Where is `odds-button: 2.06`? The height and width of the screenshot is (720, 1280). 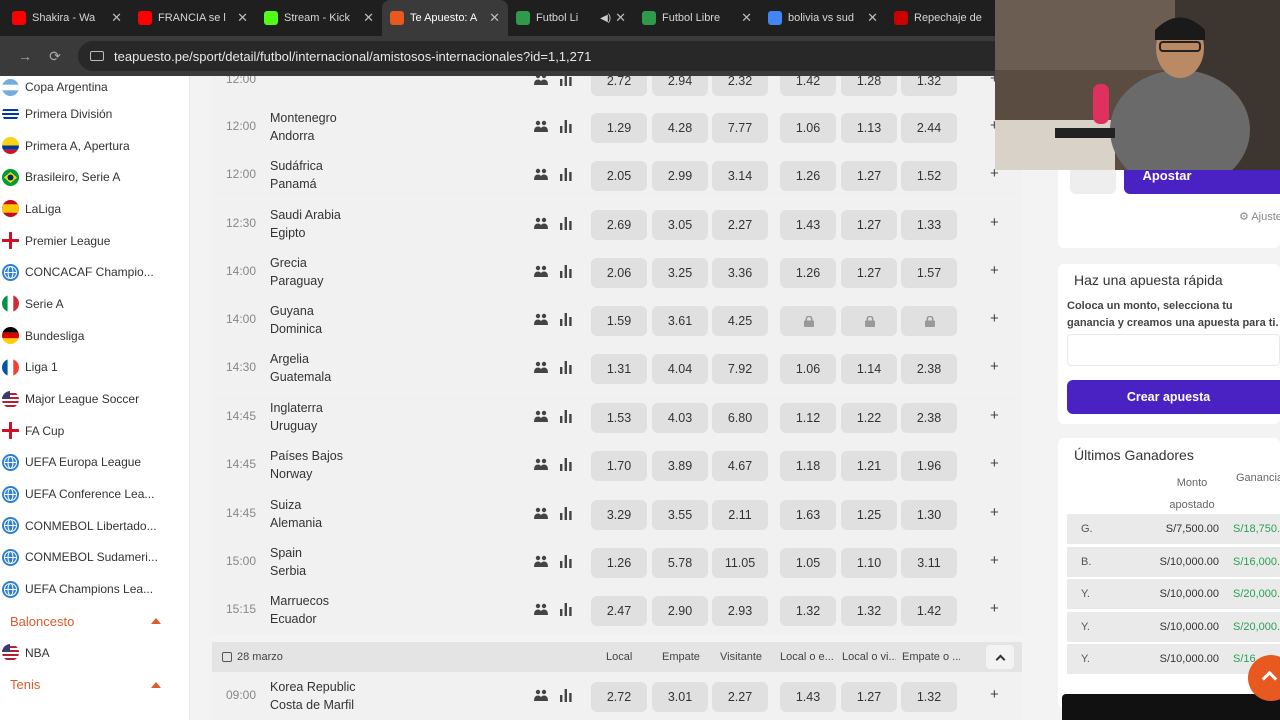 odds-button: 2.06 is located at coordinates (619, 273).